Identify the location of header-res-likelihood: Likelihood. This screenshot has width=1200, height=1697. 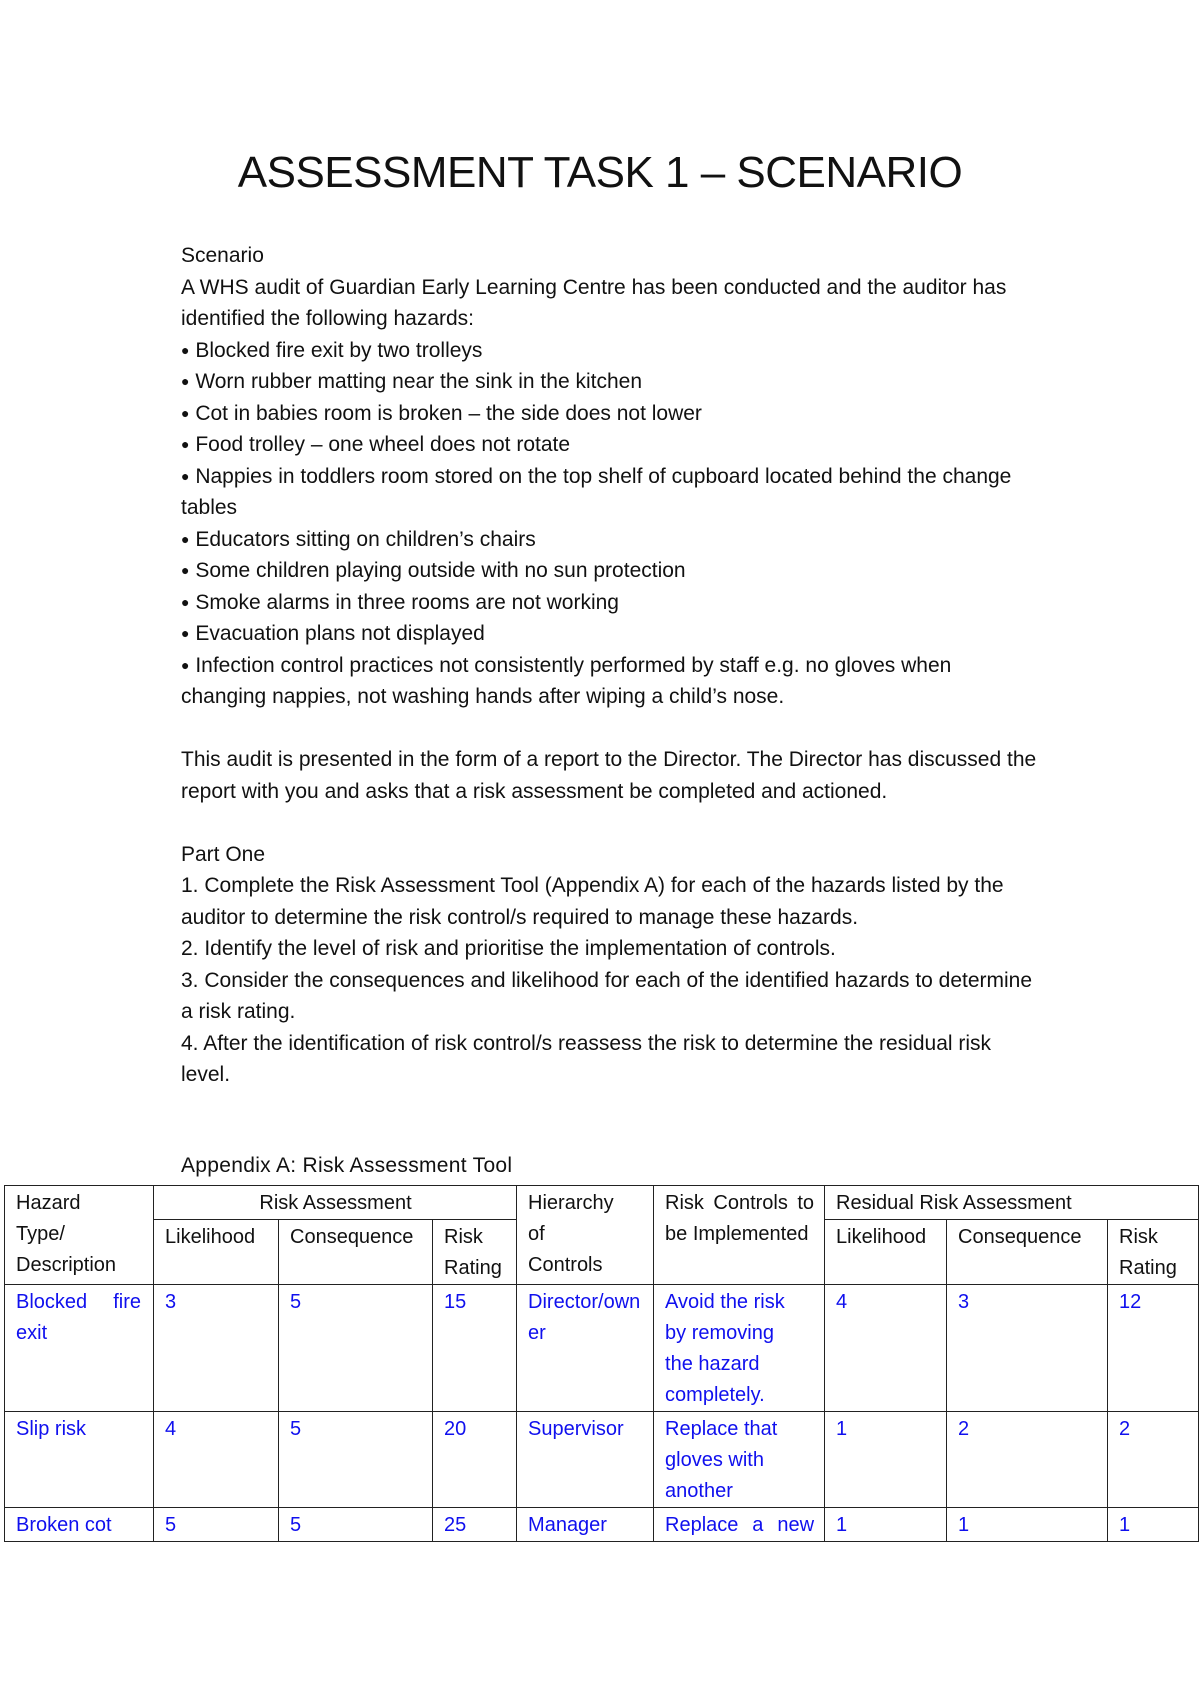
(886, 1252).